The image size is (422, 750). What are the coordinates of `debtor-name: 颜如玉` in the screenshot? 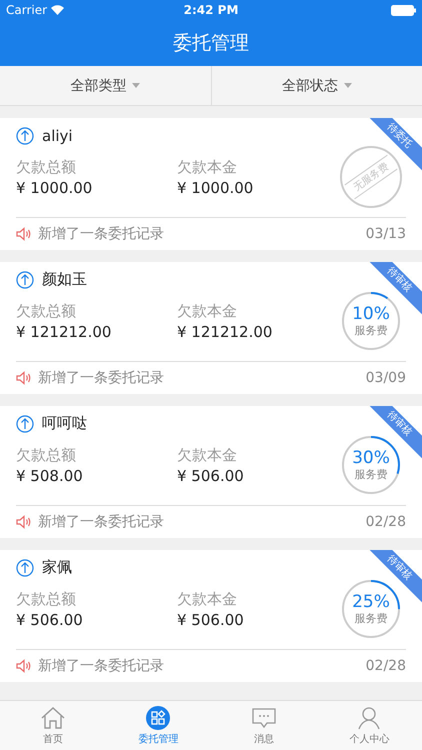 It's located at (64, 280).